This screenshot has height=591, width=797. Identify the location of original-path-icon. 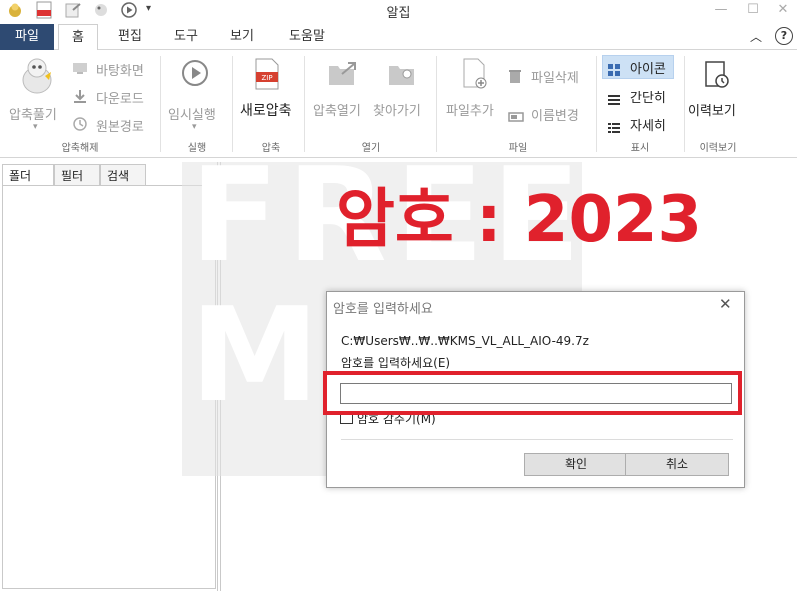
(80, 126).